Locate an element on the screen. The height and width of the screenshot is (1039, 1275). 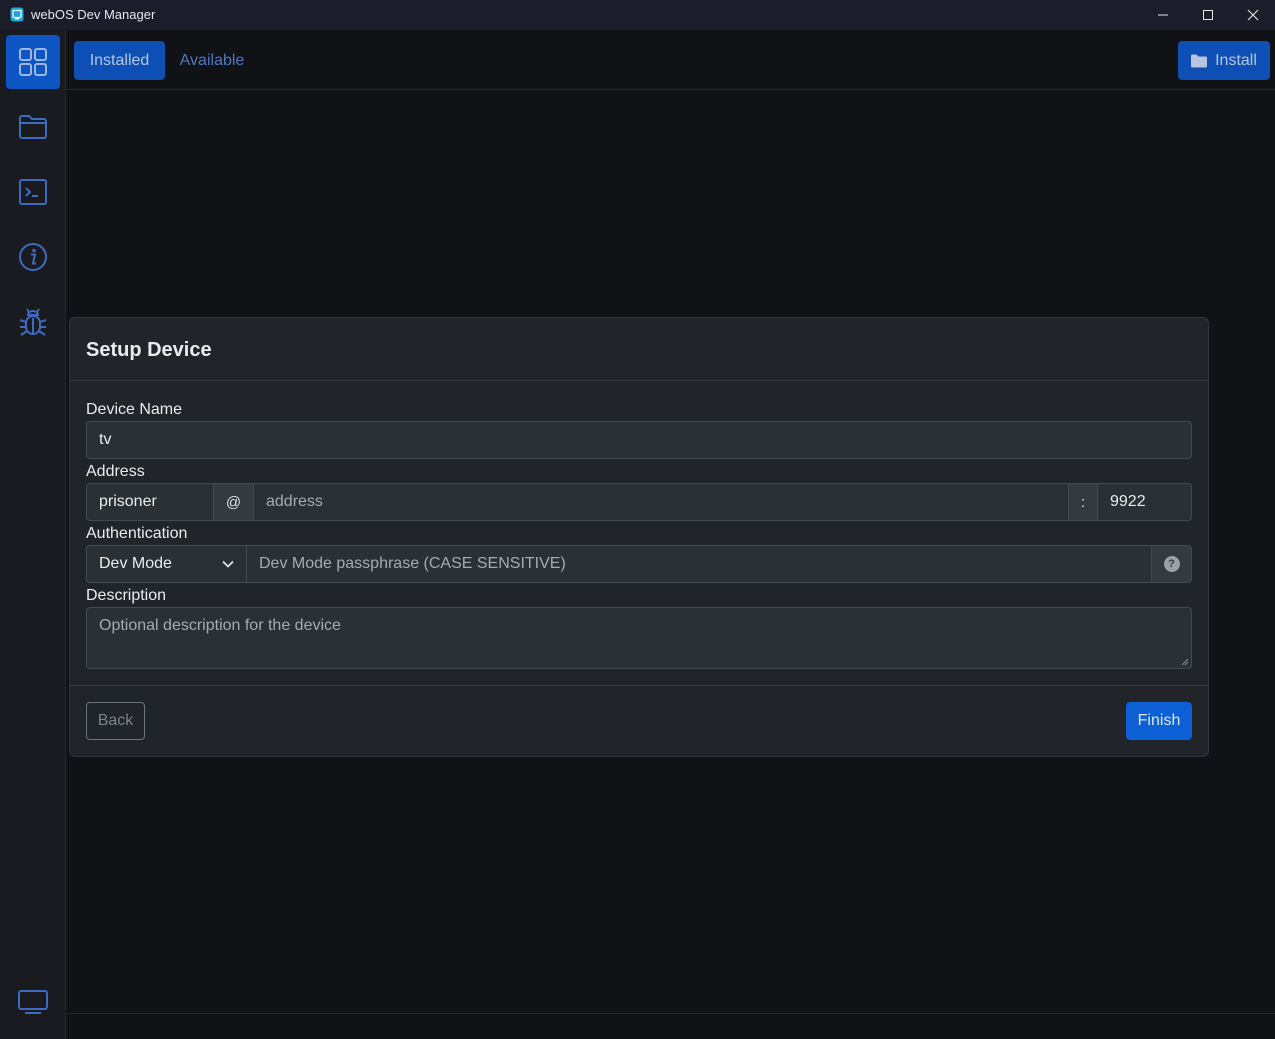
colon-addon: : is located at coordinates (1083, 502).